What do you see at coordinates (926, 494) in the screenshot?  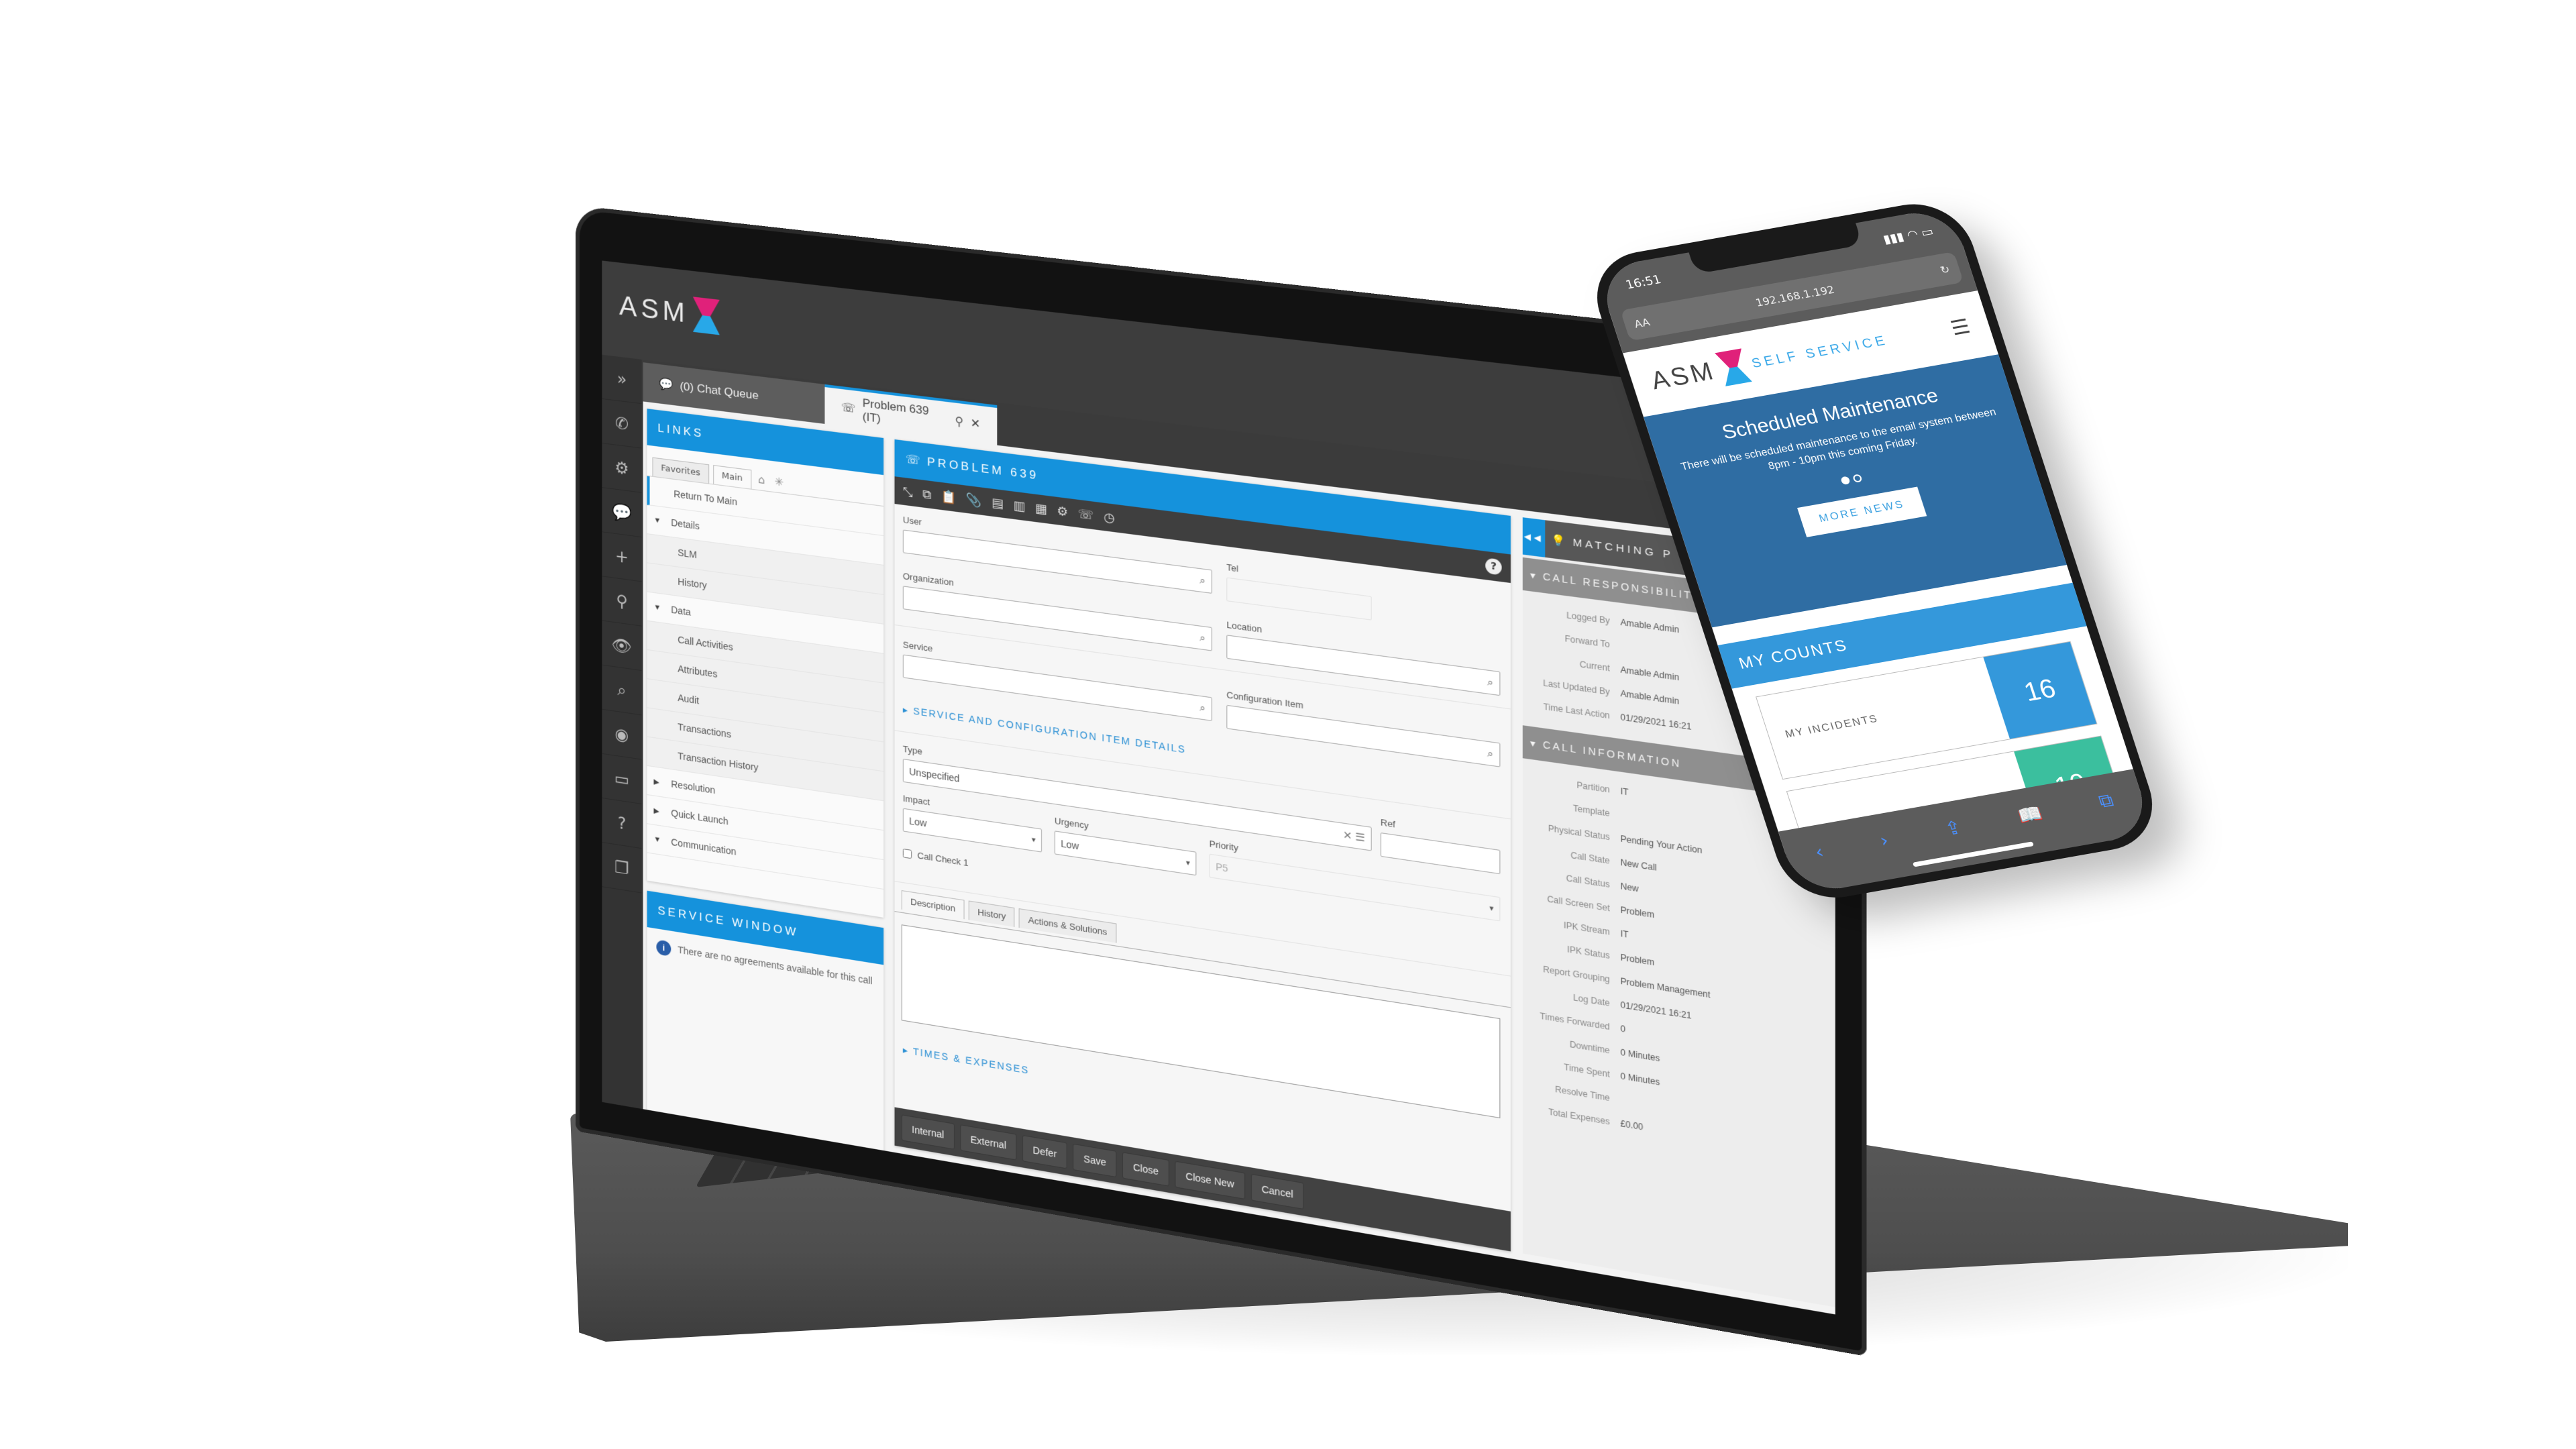 I see `copy-icon: ⧉` at bounding box center [926, 494].